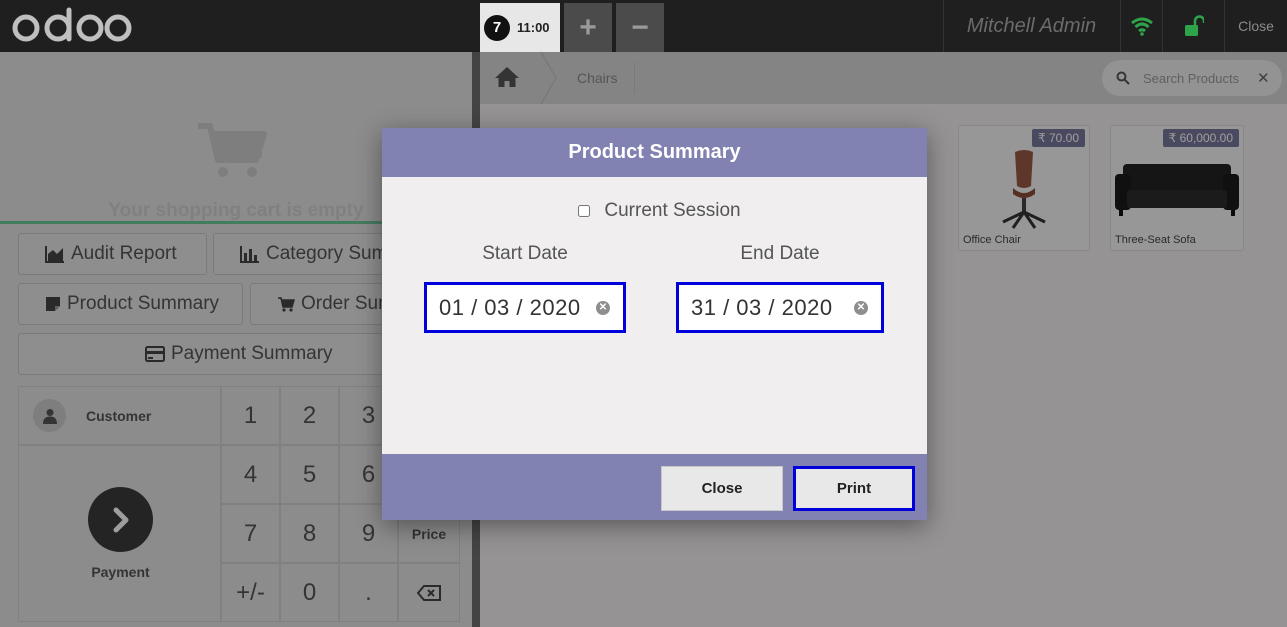 The image size is (1287, 627). Describe the element at coordinates (1031, 26) in the screenshot. I see `user-name: Mitchell Admin` at that location.